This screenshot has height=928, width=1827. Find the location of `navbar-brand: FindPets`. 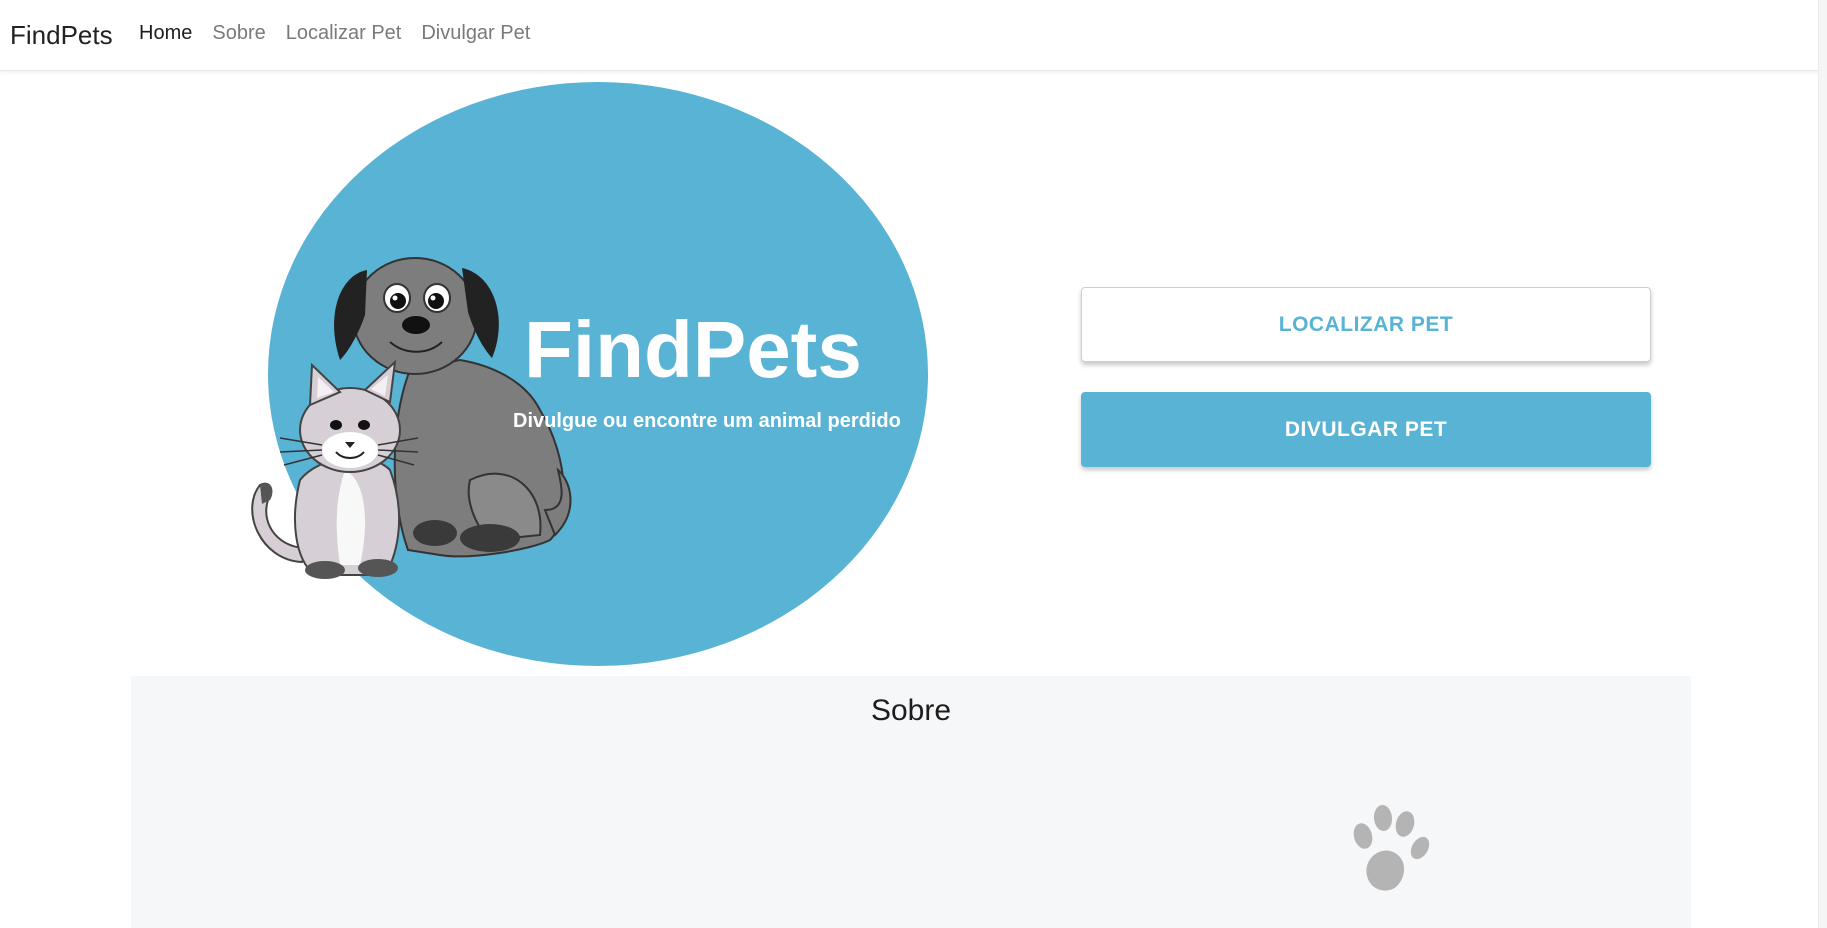

navbar-brand: FindPets is located at coordinates (61, 35).